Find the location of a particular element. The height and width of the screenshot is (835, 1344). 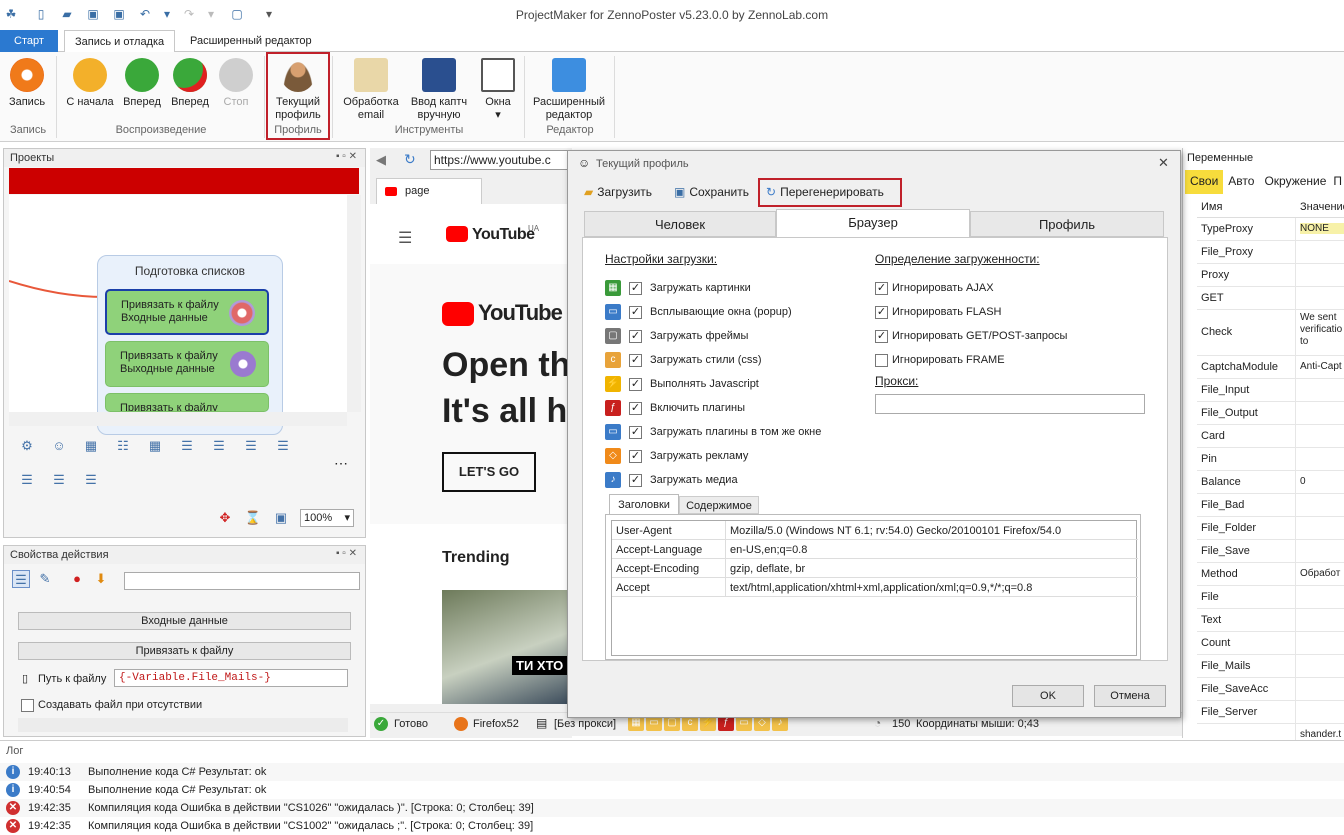

tab-environment: Окружение is located at coordinates (1295, 182).